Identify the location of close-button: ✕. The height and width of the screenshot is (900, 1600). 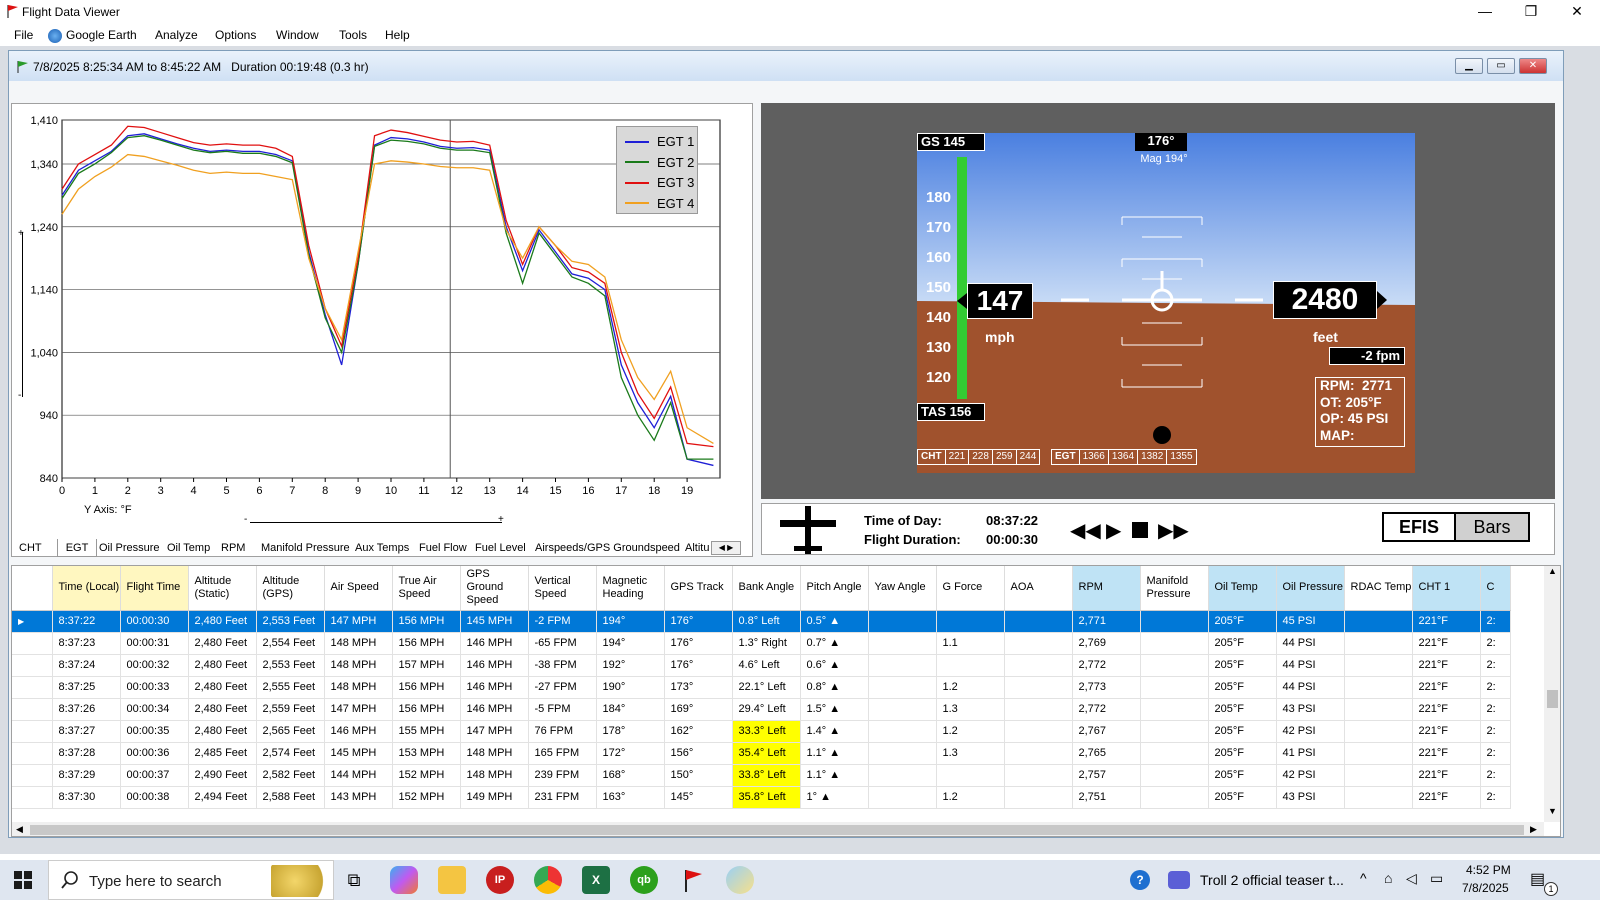
(1577, 12).